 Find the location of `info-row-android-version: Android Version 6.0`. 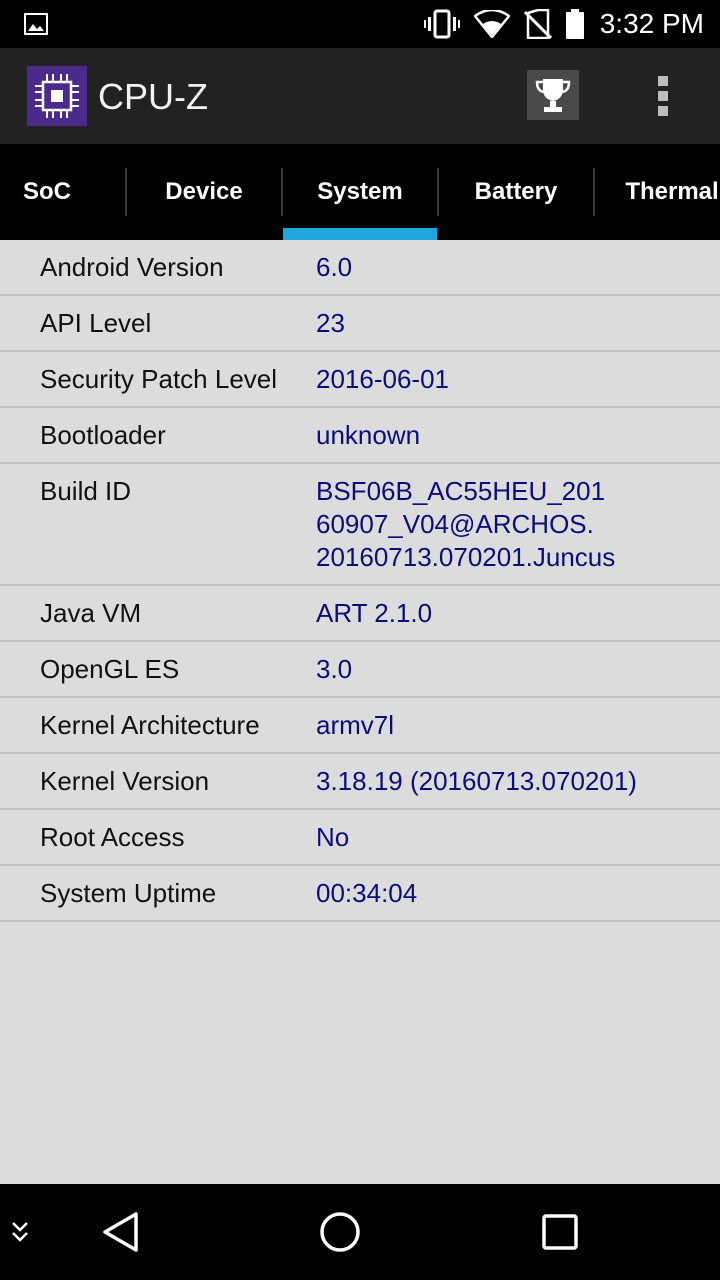

info-row-android-version: Android Version 6.0 is located at coordinates (360, 268).